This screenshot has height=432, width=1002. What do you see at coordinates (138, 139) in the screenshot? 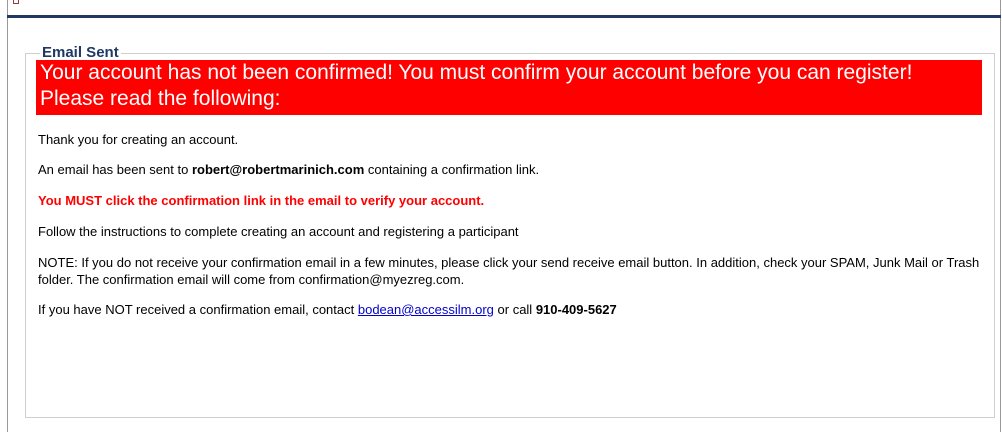
I see `thanks-message: Thank you for creating an account.` at bounding box center [138, 139].